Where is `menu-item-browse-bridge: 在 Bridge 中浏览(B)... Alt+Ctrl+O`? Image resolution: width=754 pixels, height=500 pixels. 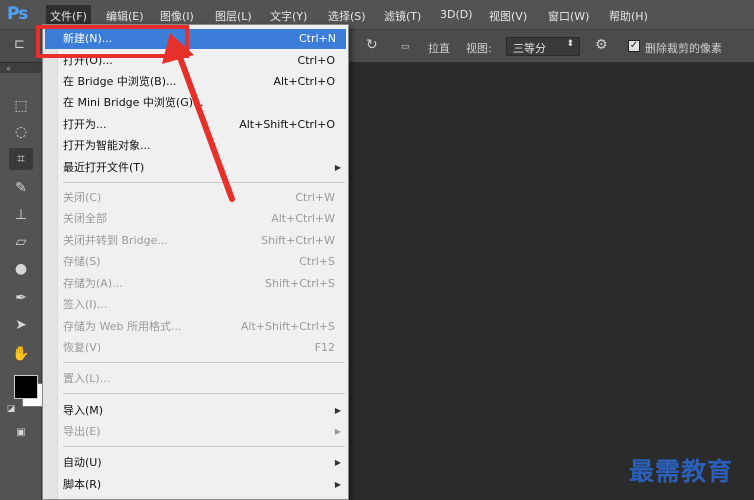
menu-item-browse-bridge: 在 Bridge 中浏览(B)... Alt+Ctrl+O is located at coordinates (204, 82).